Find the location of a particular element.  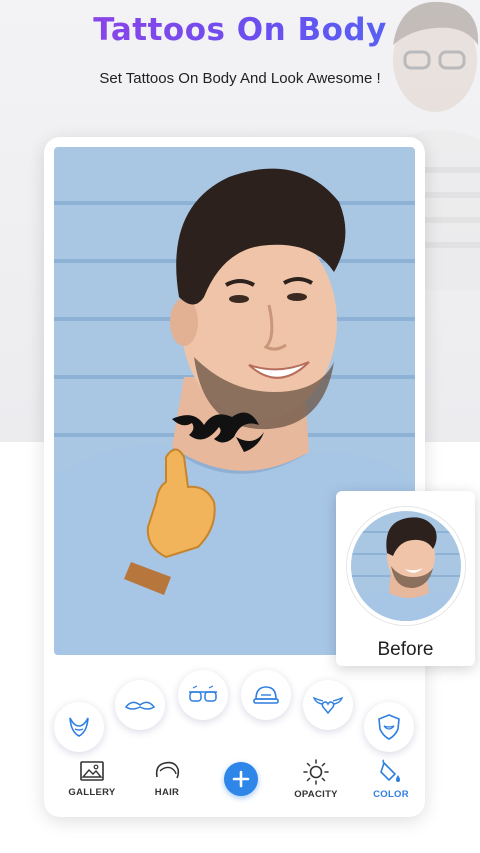

tool-badge is located at coordinates (389, 727).